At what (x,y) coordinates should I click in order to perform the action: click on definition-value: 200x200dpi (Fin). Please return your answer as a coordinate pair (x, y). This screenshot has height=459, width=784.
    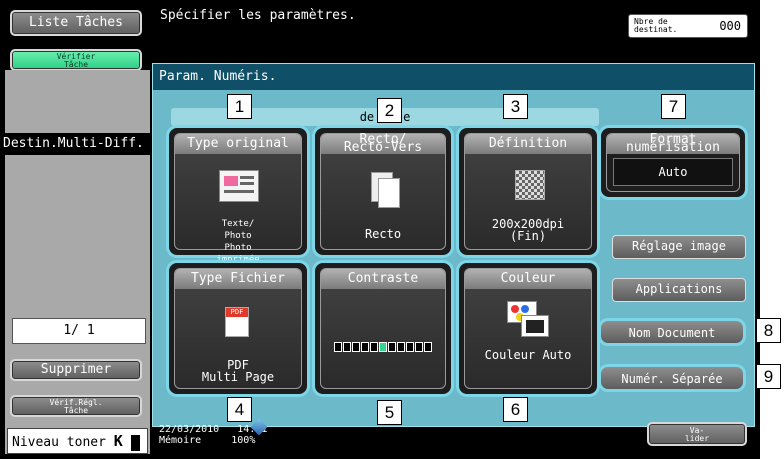
    Looking at the image, I should click on (528, 230).